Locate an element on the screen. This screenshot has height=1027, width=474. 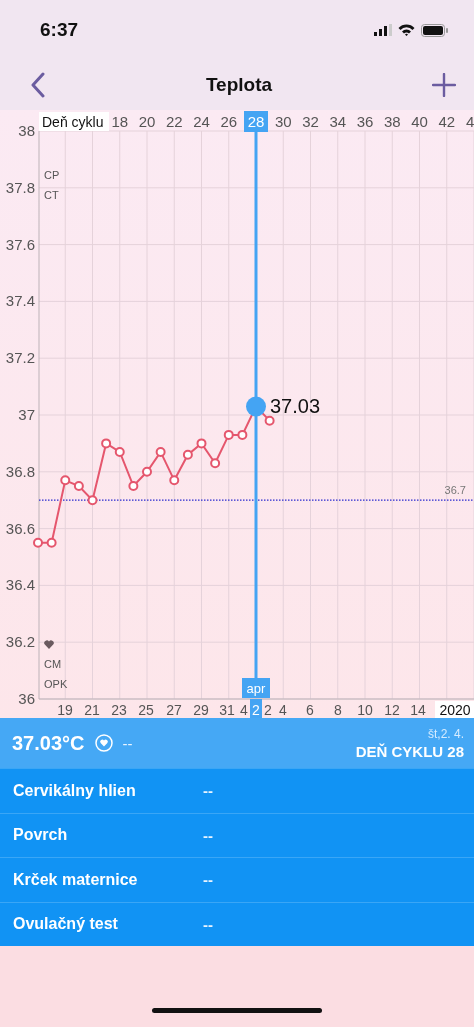
date-label: 27 is located at coordinates (174, 710).